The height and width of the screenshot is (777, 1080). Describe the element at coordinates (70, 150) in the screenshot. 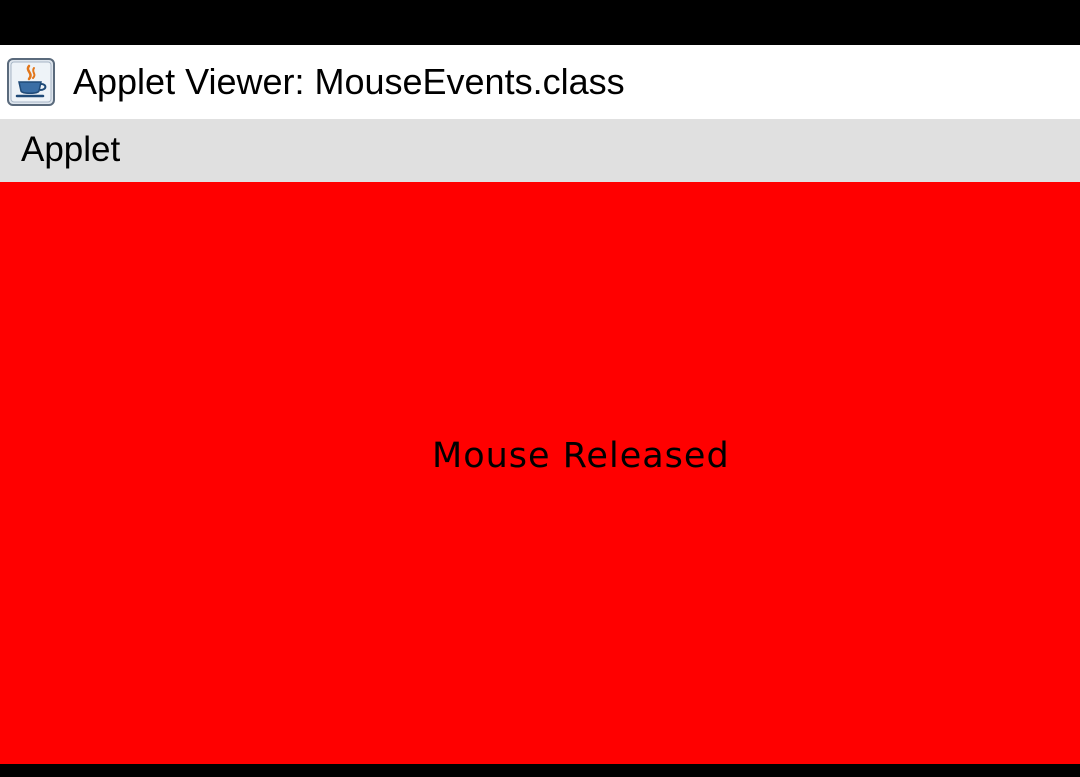

I see `menu-applet: Applet` at that location.